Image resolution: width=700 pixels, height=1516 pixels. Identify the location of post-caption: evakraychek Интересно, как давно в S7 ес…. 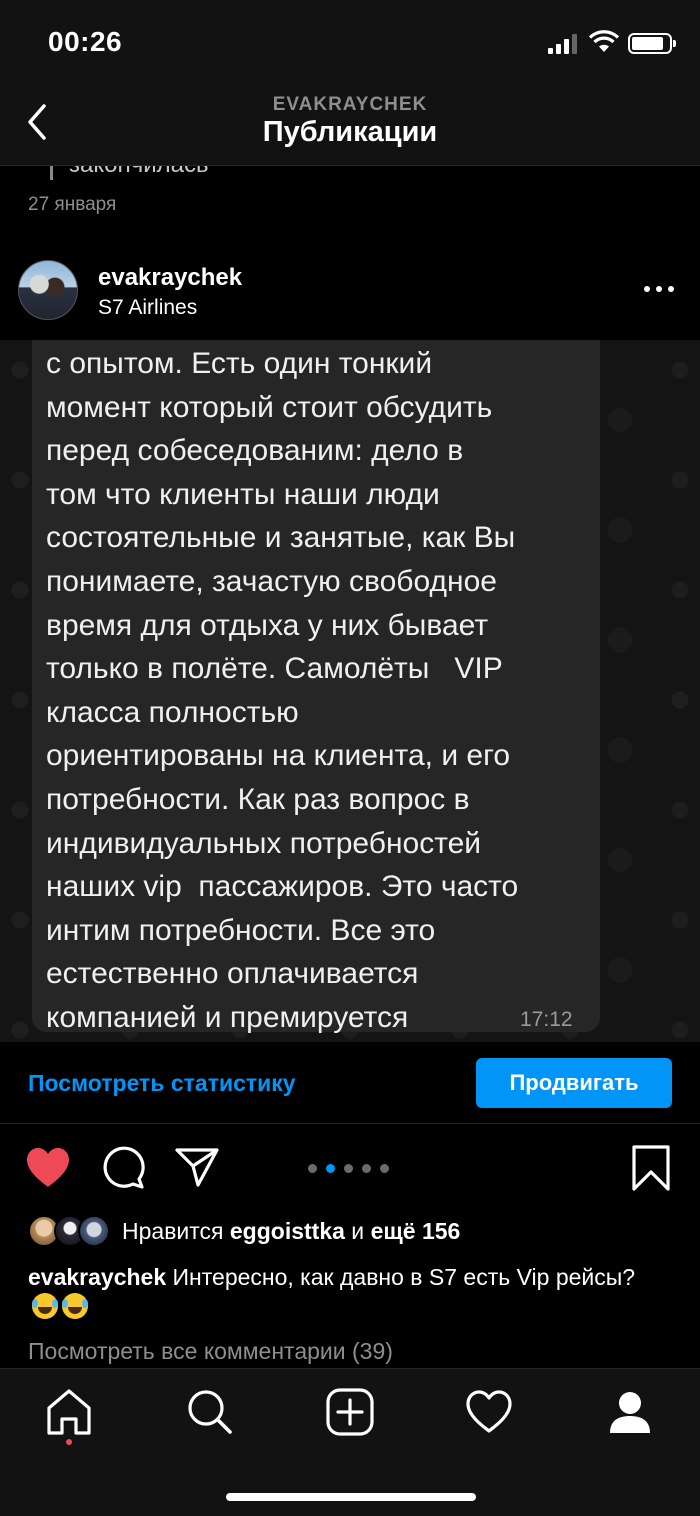
(348, 1292).